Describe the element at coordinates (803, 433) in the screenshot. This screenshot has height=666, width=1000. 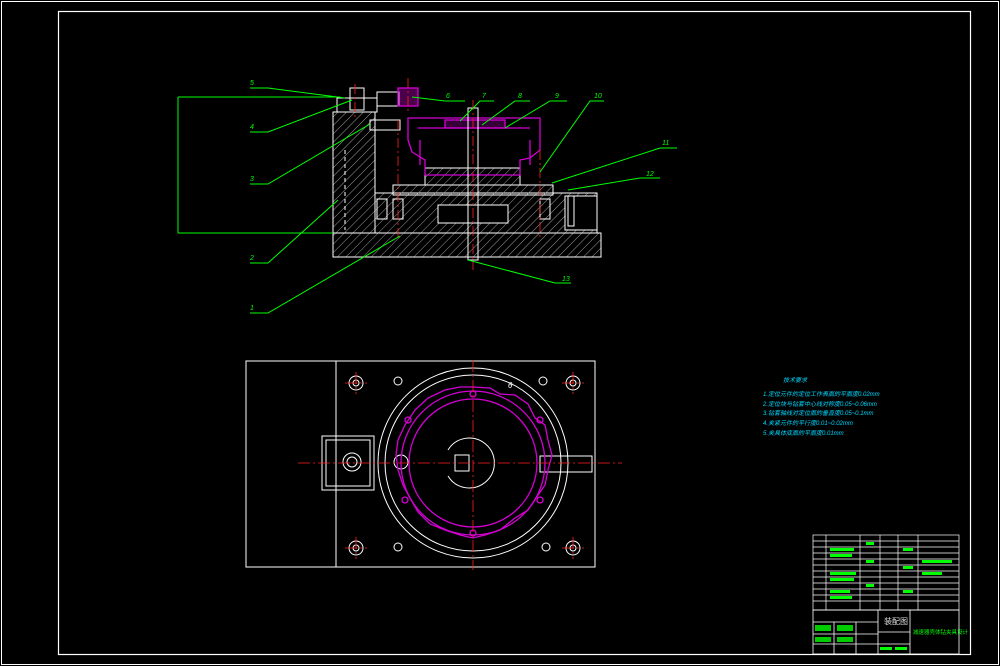
I see `note-line-5: 5.夹具体底面的平面度0.01mm` at that location.